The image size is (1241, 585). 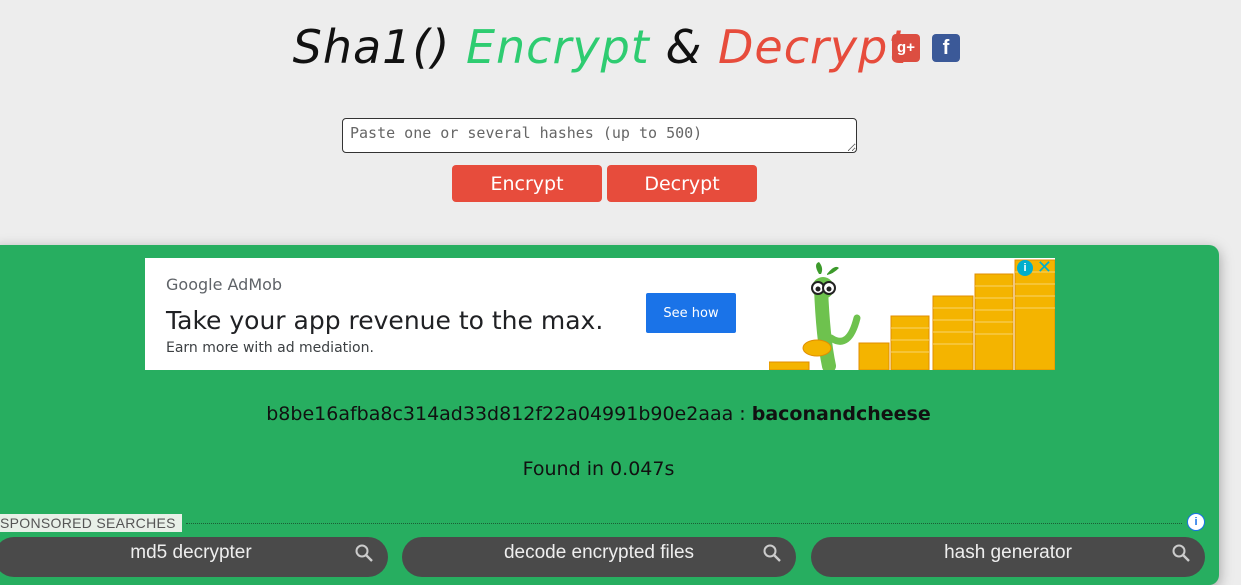 I want to click on ad-brand-product: AdMob, so click(x=255, y=284).